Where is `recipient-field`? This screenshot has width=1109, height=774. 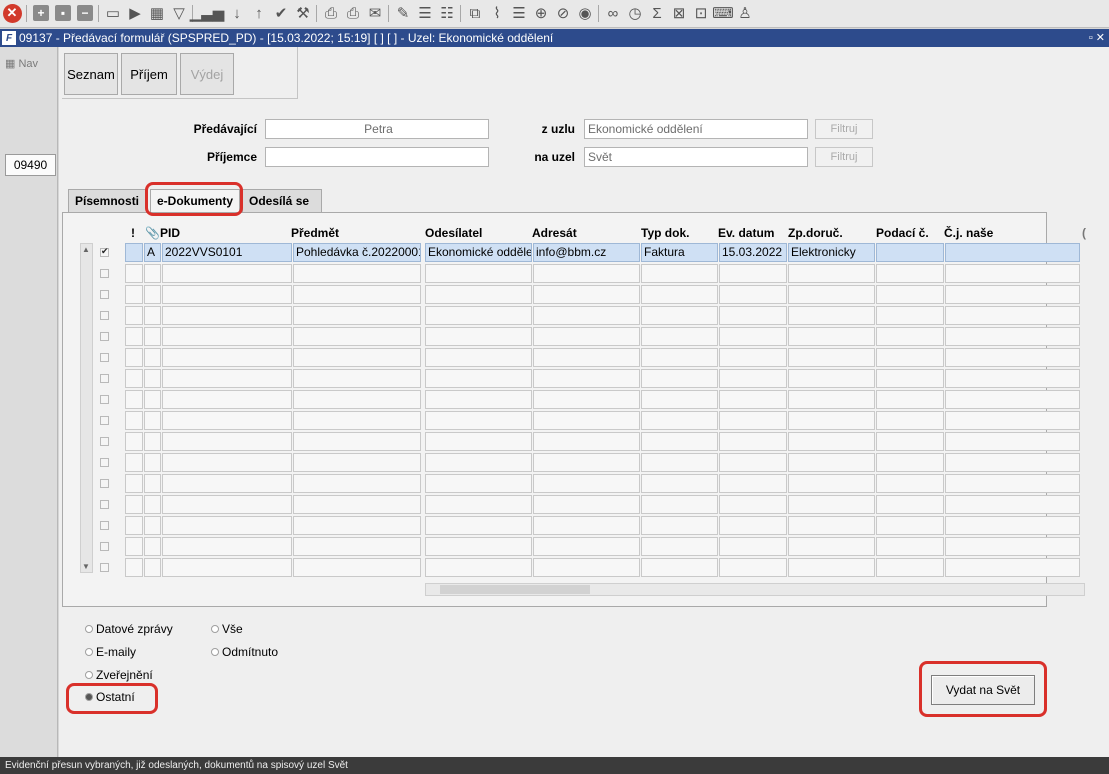
recipient-field is located at coordinates (377, 157).